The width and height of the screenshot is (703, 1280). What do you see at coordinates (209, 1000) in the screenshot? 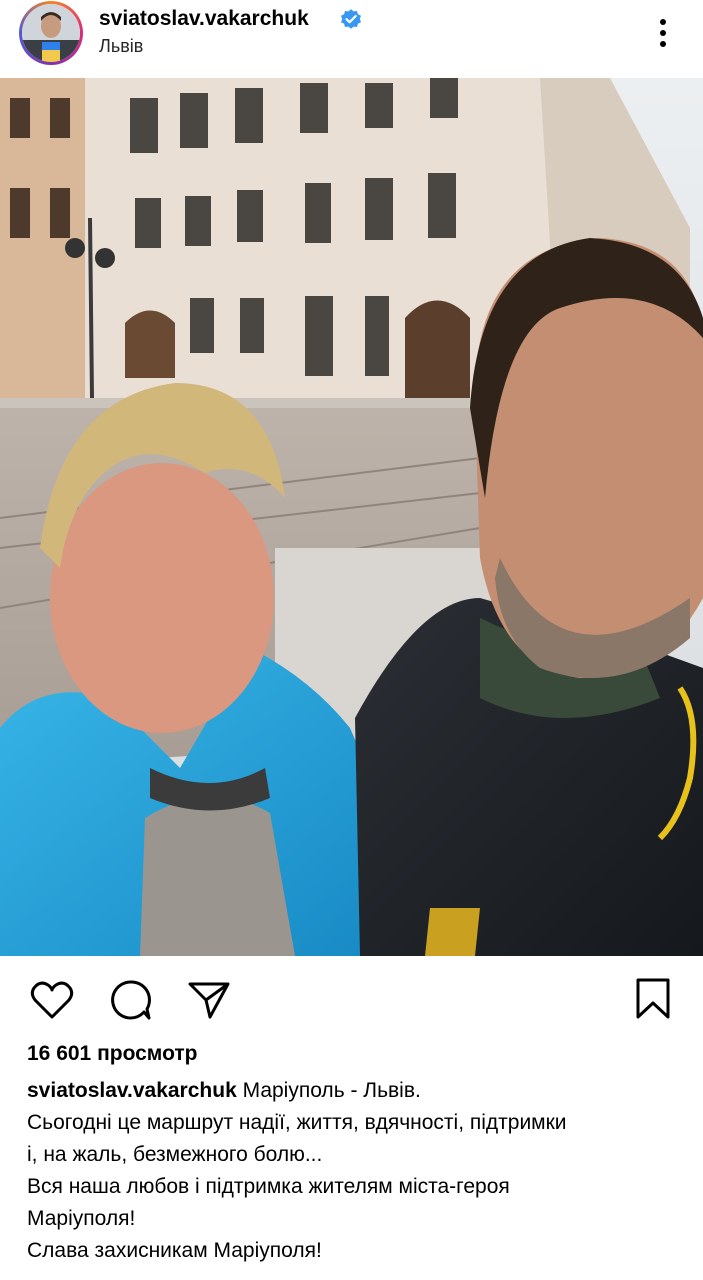
I see `share-icon` at bounding box center [209, 1000].